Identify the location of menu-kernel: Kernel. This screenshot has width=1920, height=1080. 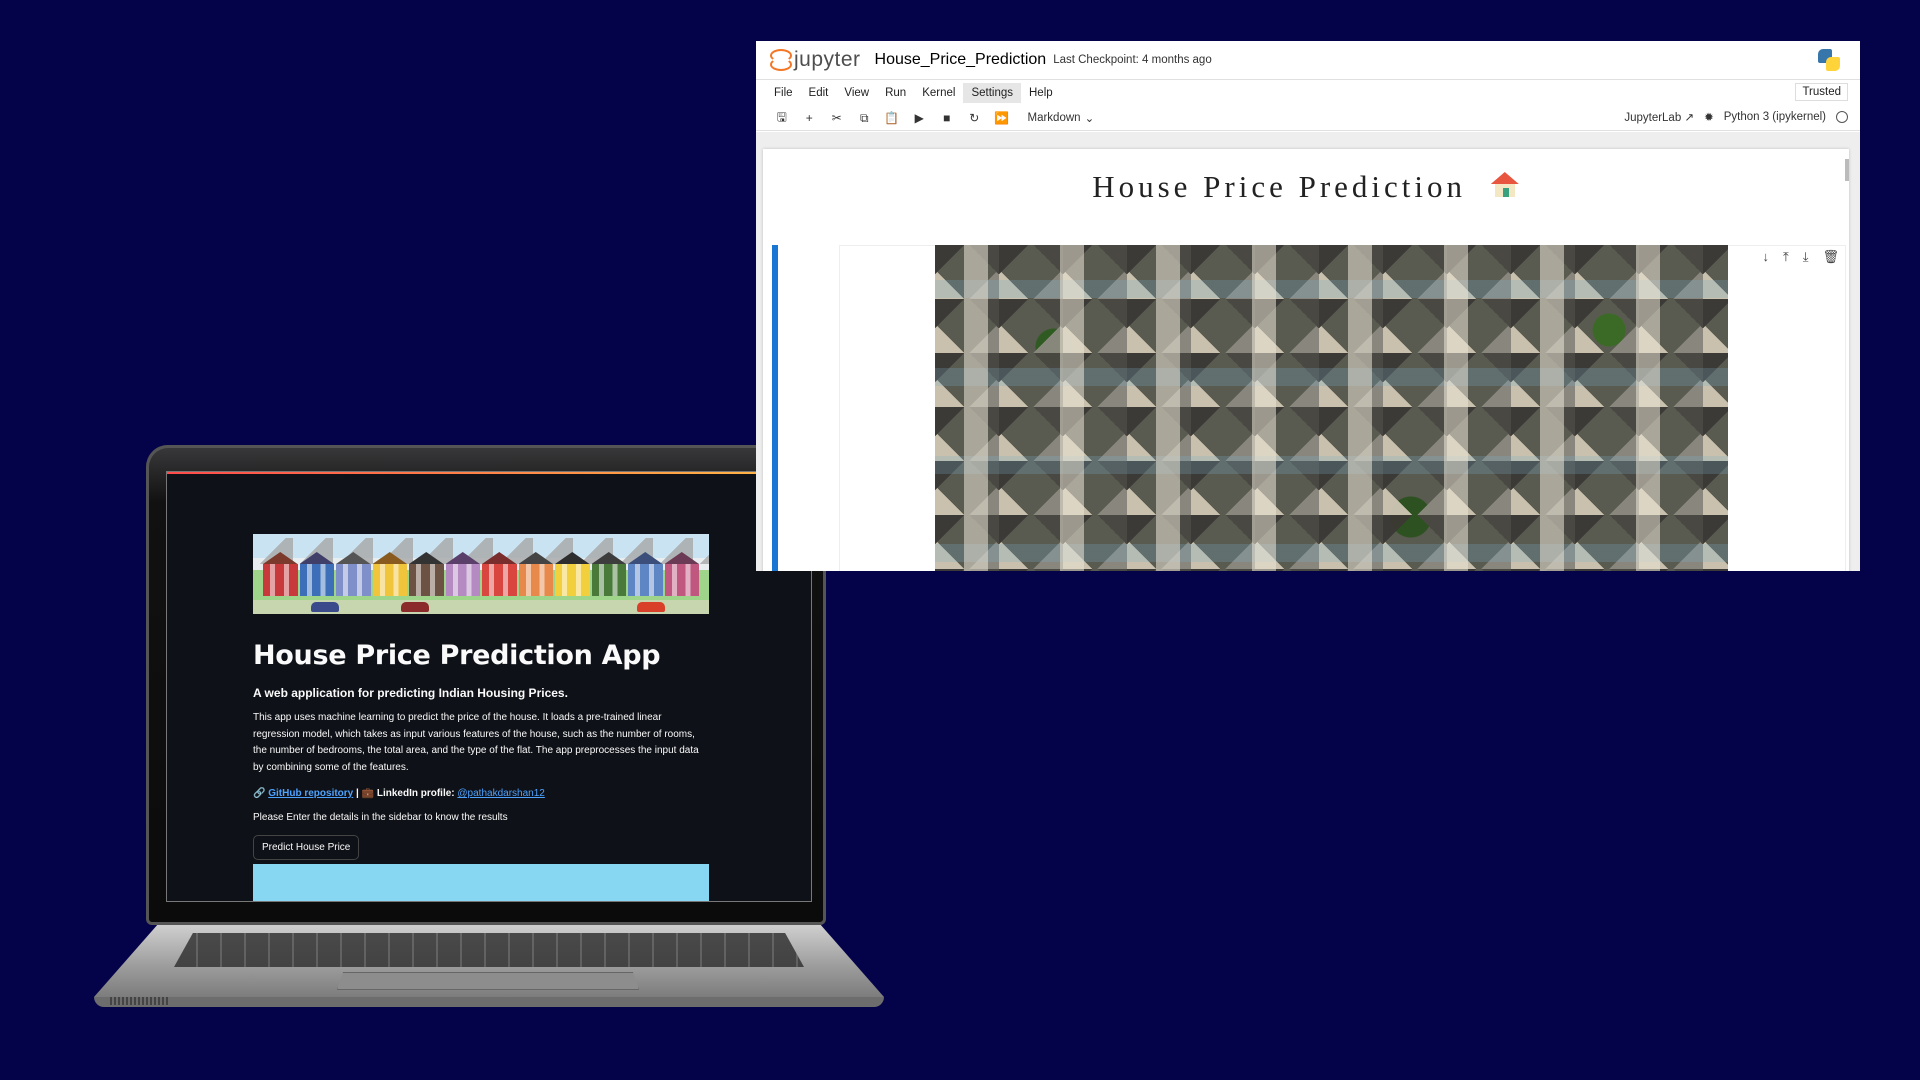
(938, 93).